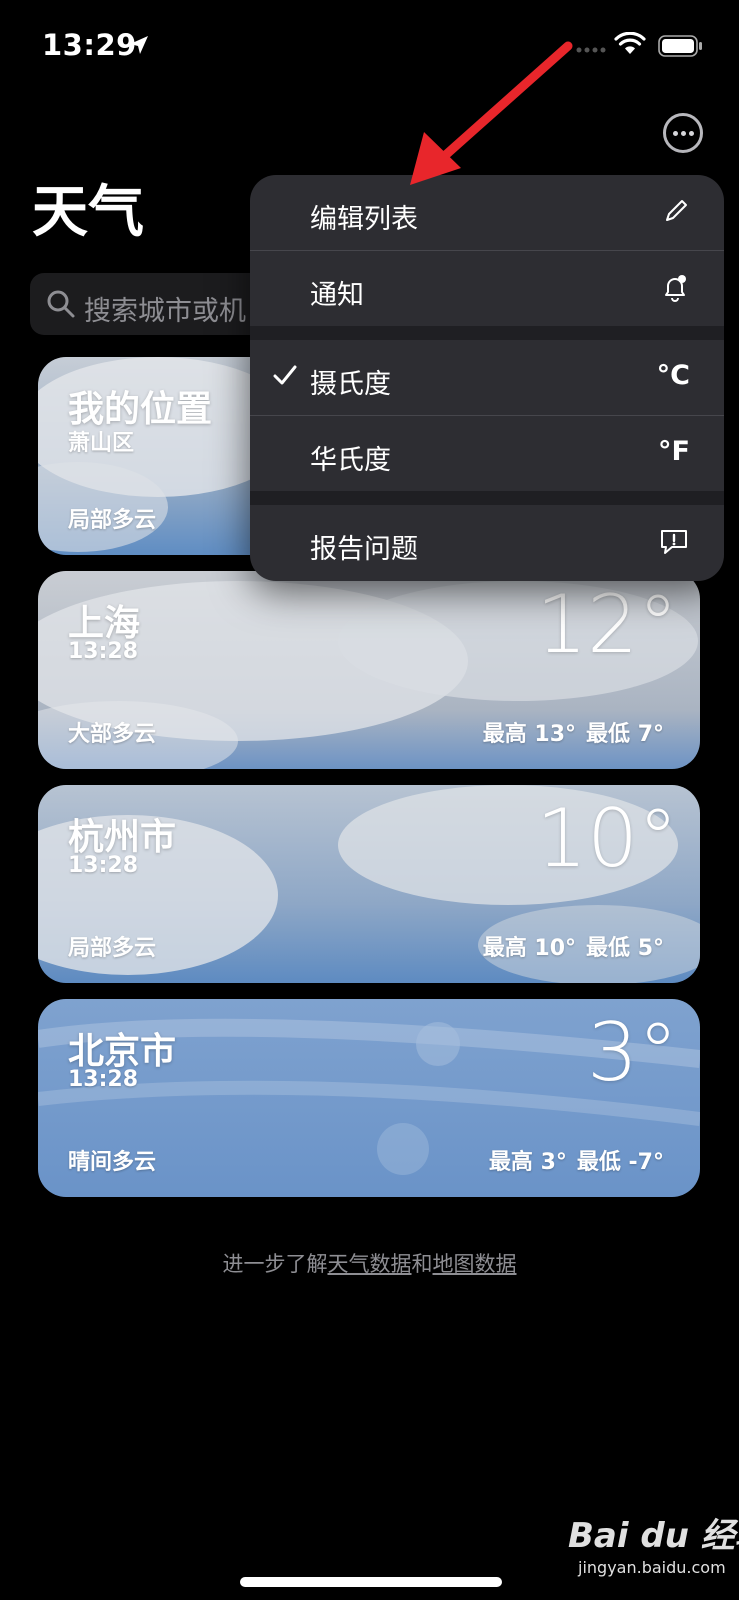 The image size is (739, 1600). What do you see at coordinates (364, 549) in the screenshot?
I see `menu-item-label: 报告问题` at bounding box center [364, 549].